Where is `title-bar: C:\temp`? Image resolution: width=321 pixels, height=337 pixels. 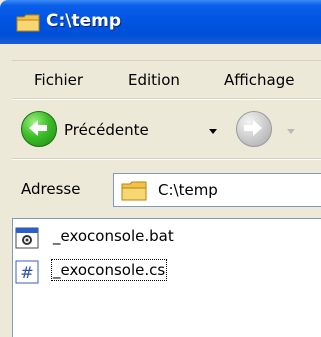 title-bar: C:\temp is located at coordinates (160, 22).